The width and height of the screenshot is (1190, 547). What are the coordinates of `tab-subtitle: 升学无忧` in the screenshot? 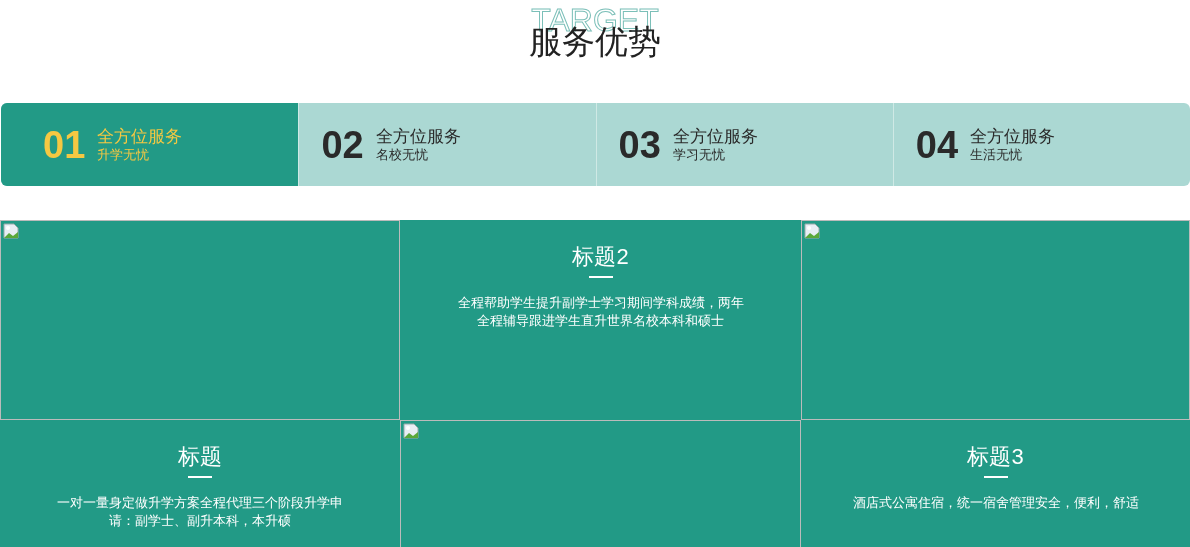 It's located at (124, 154).